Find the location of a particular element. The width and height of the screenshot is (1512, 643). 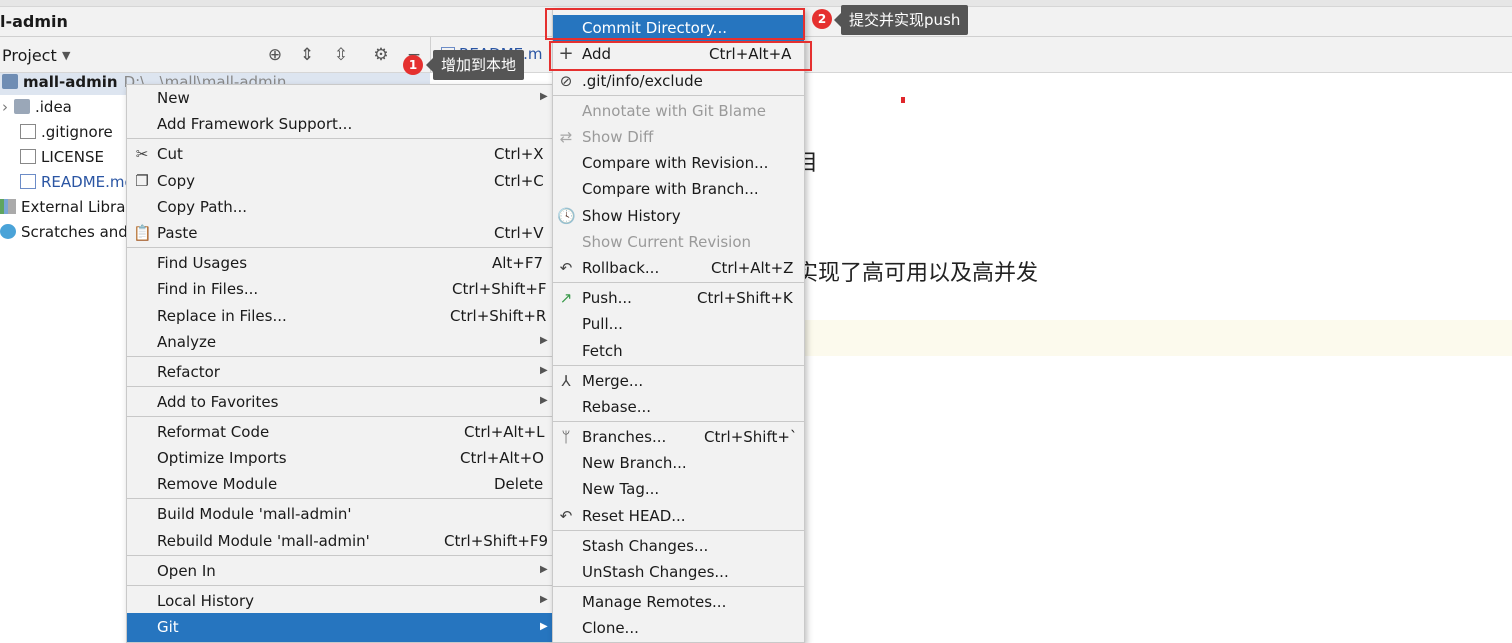

top-strip is located at coordinates (756, 3).